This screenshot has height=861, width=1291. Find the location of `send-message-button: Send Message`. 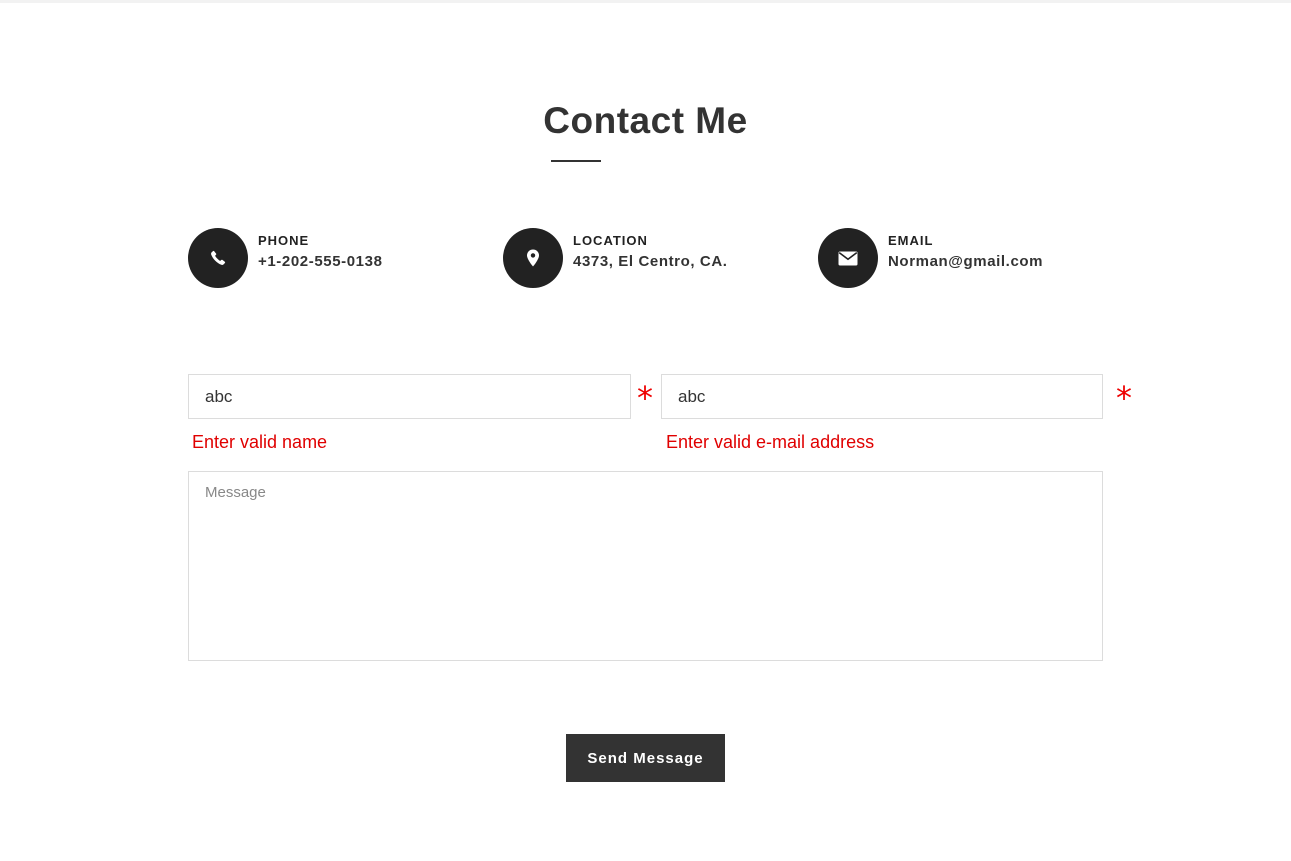

send-message-button: Send Message is located at coordinates (645, 758).